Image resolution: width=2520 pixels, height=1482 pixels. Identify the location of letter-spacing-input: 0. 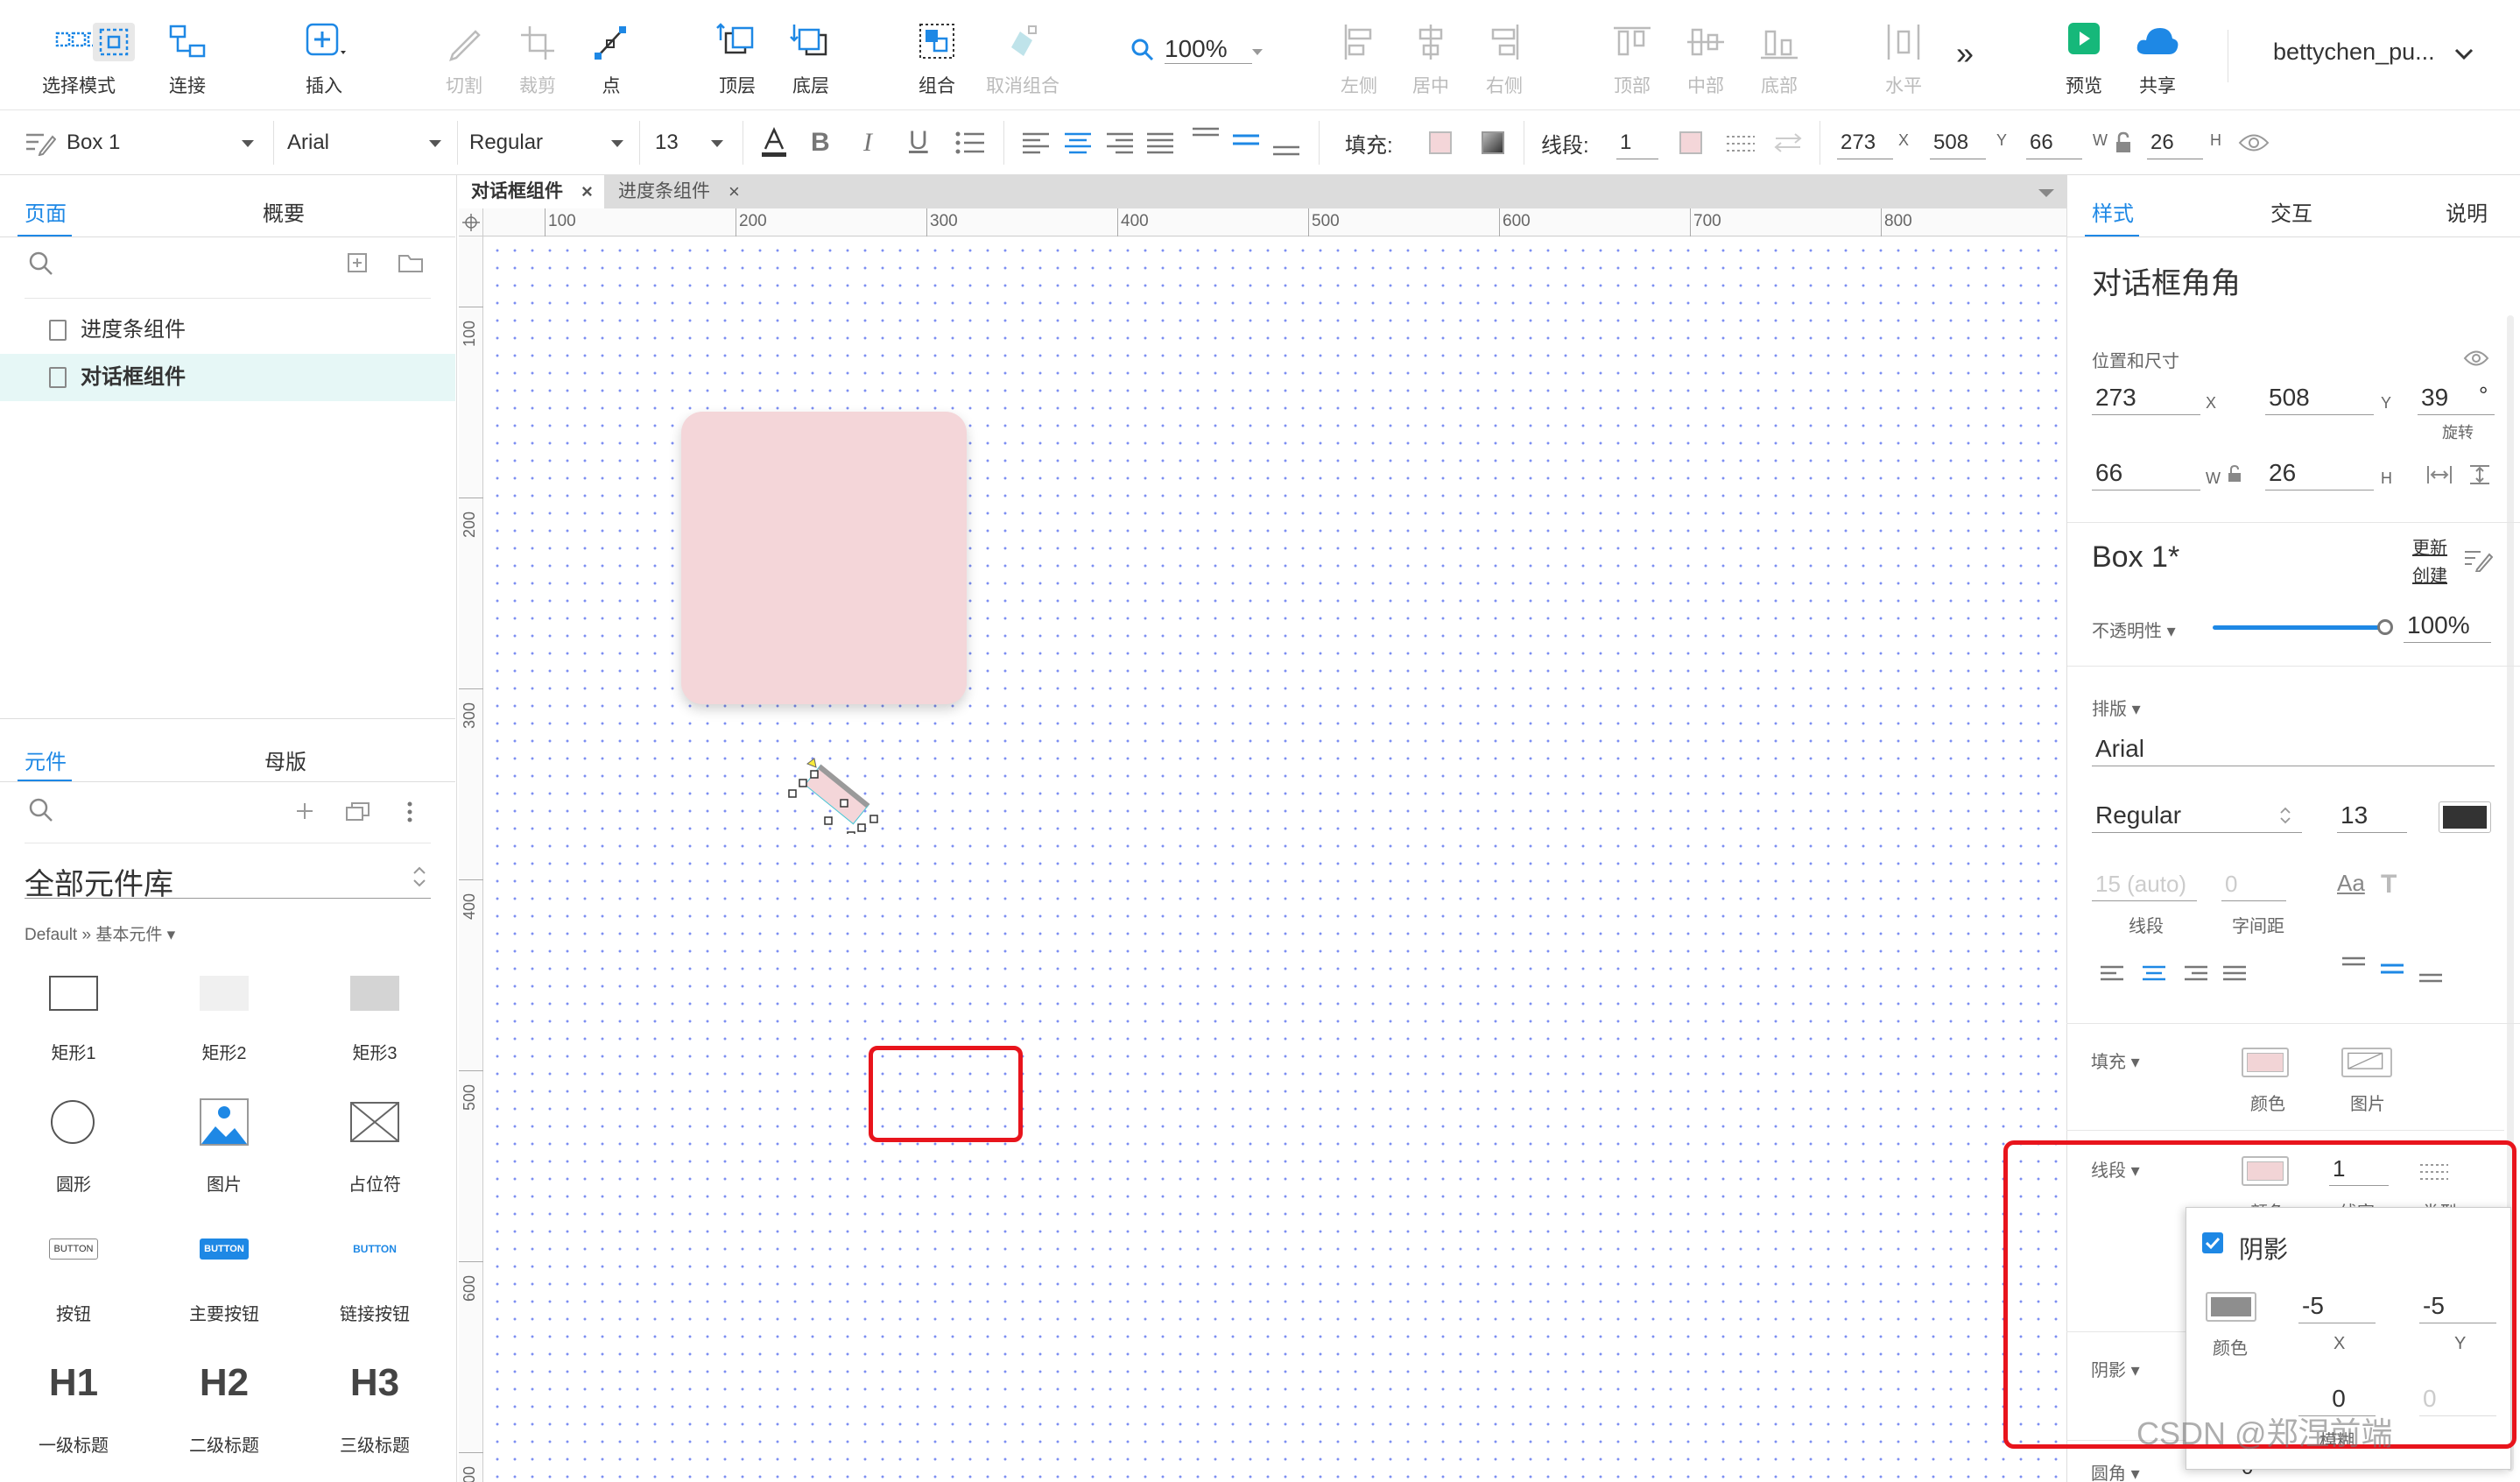
(2253, 883).